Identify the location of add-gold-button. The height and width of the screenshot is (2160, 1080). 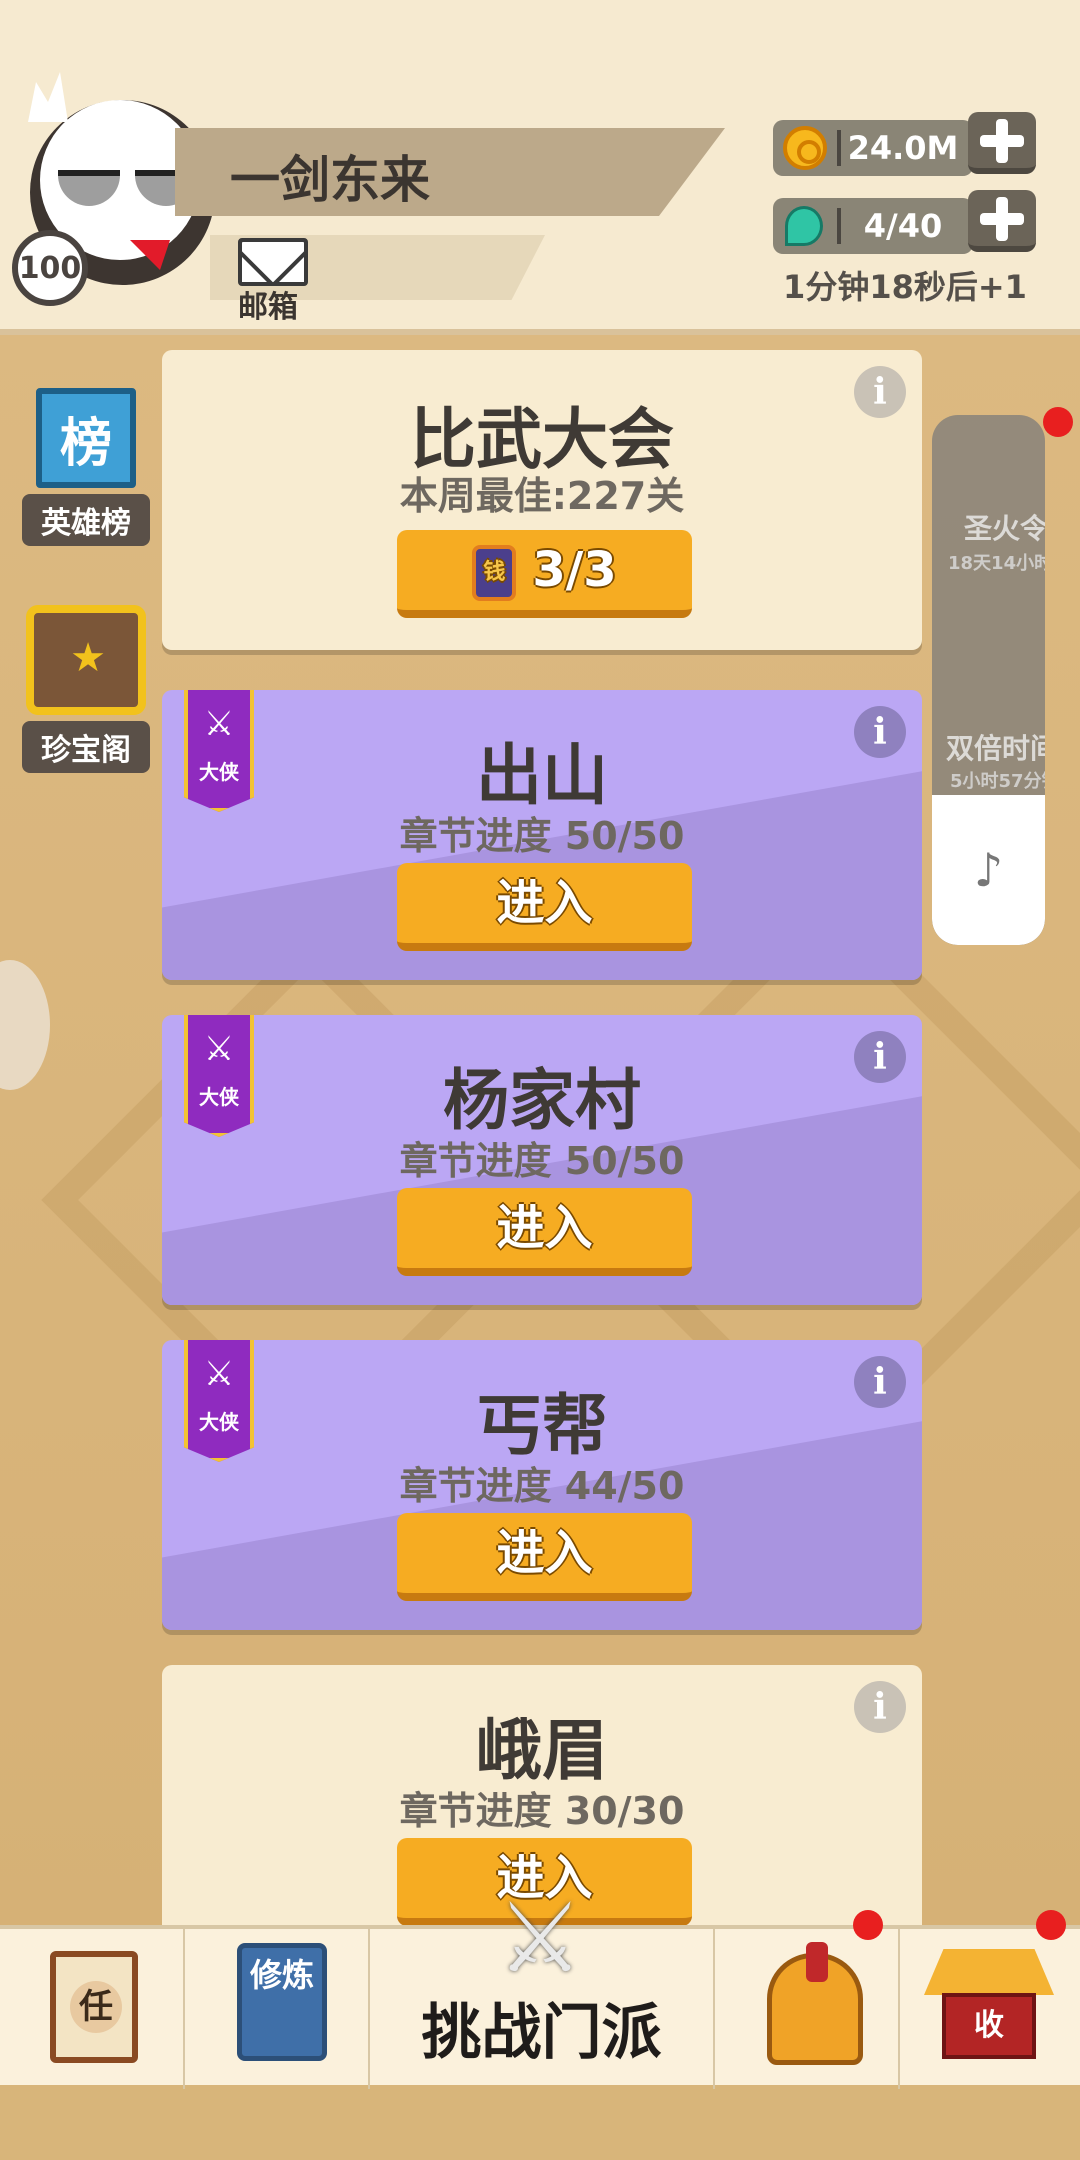
(1002, 143).